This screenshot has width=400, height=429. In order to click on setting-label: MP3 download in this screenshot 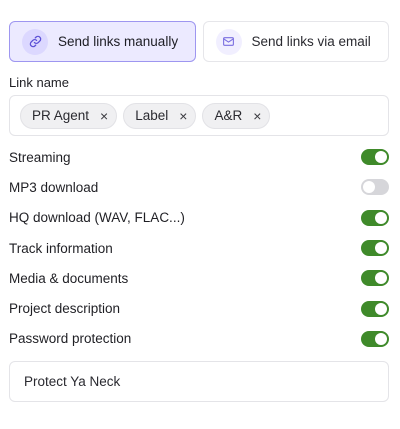, I will do `click(54, 187)`.